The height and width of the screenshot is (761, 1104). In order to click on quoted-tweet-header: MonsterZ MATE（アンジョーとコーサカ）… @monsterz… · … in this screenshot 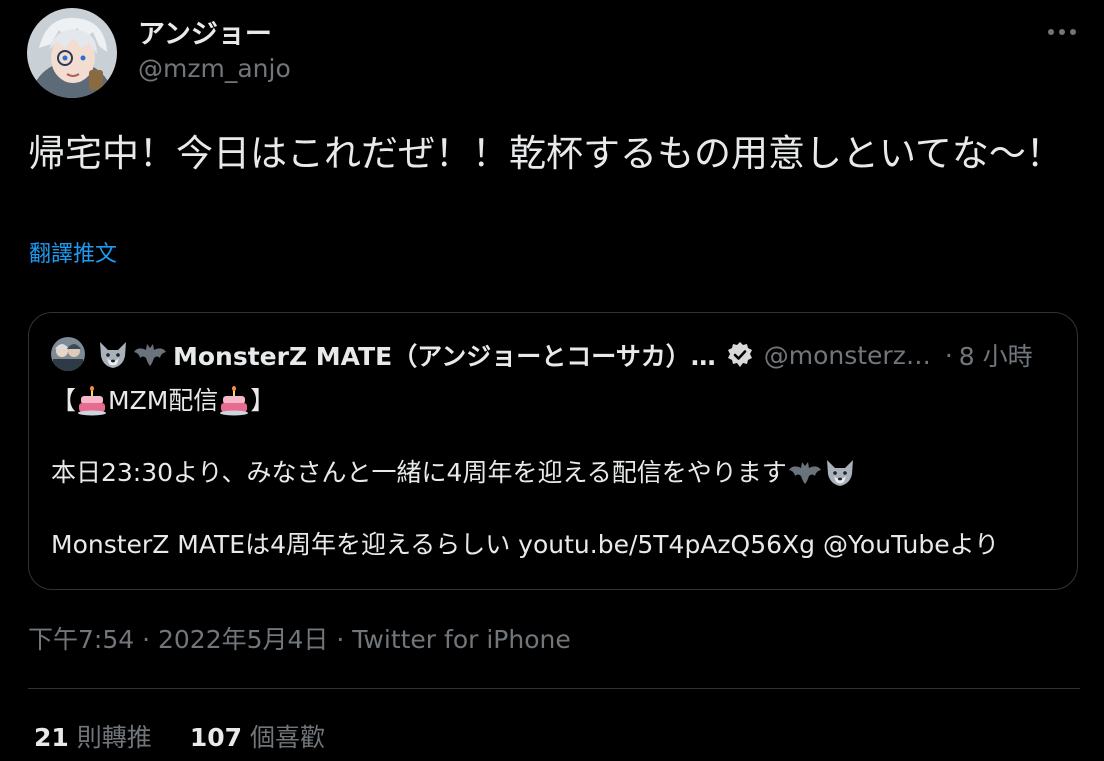, I will do `click(576, 355)`.